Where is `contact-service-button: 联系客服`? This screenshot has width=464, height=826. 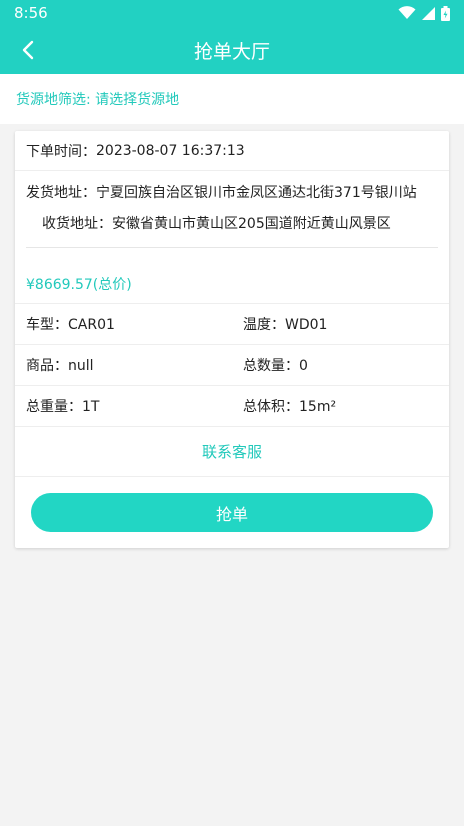
contact-service-button: 联系客服 is located at coordinates (232, 451).